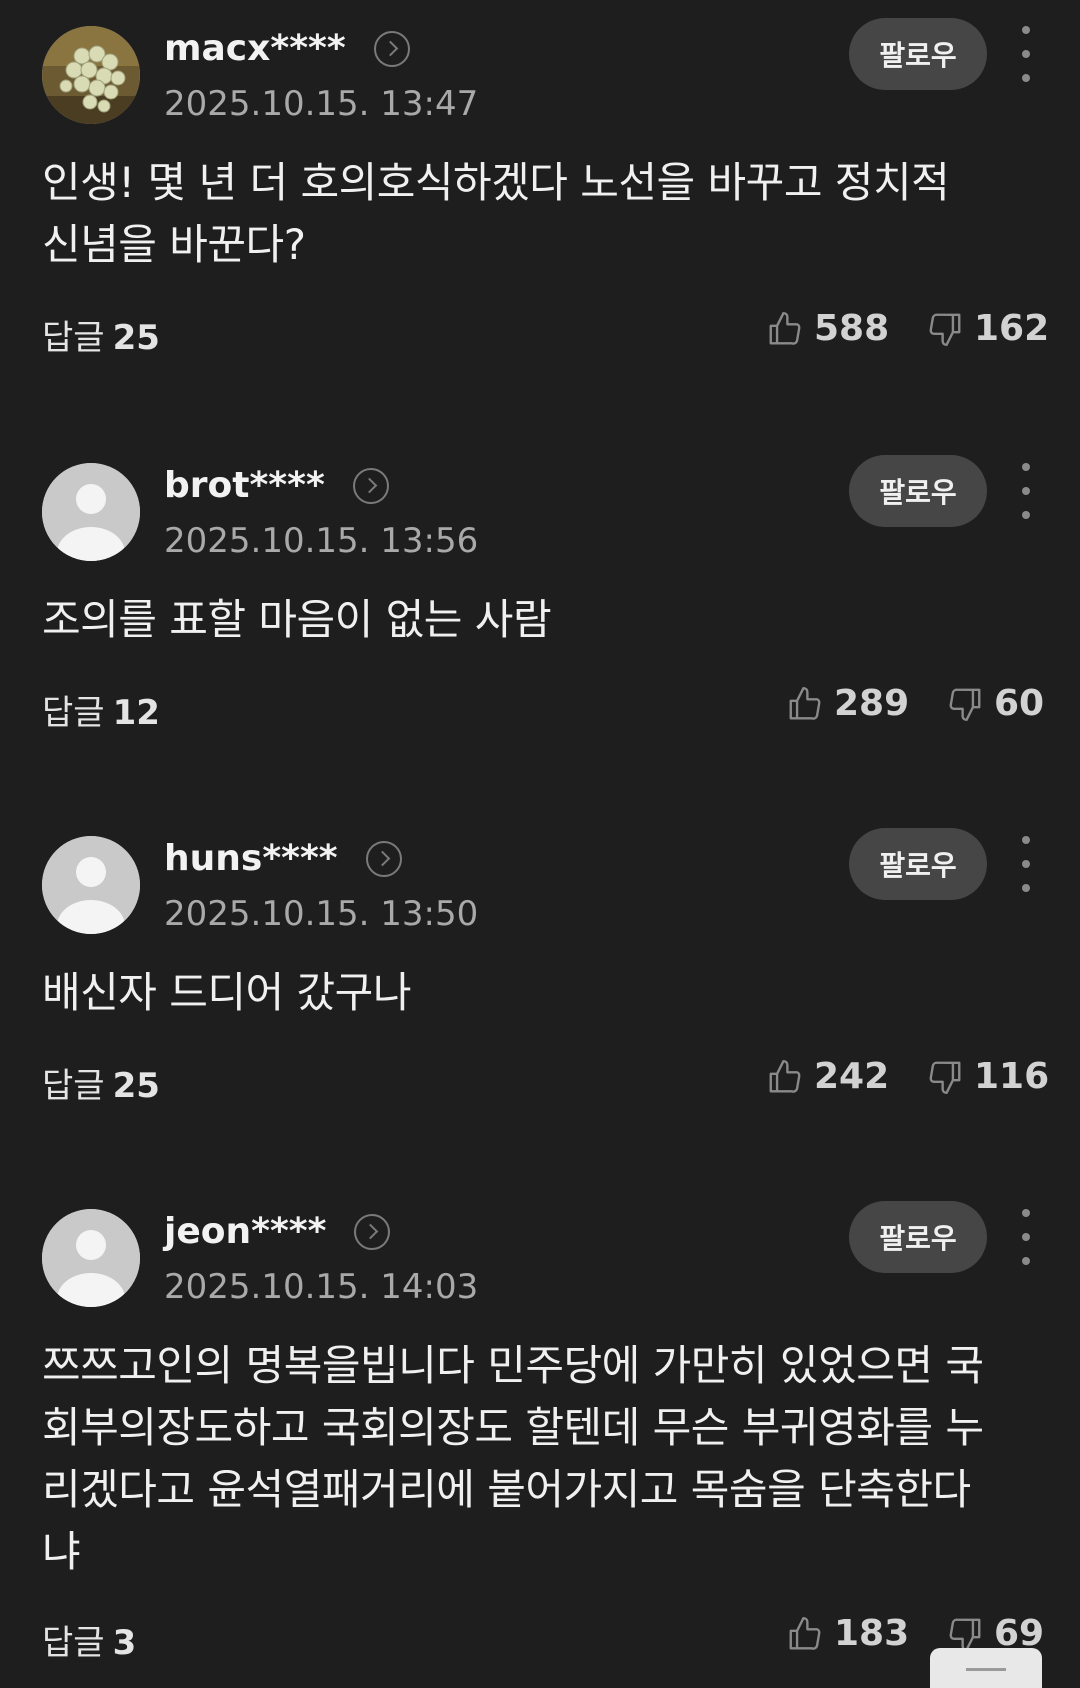 This screenshot has width=1080, height=1688. Describe the element at coordinates (1012, 1076) in the screenshot. I see `dislike-count: 116` at that location.